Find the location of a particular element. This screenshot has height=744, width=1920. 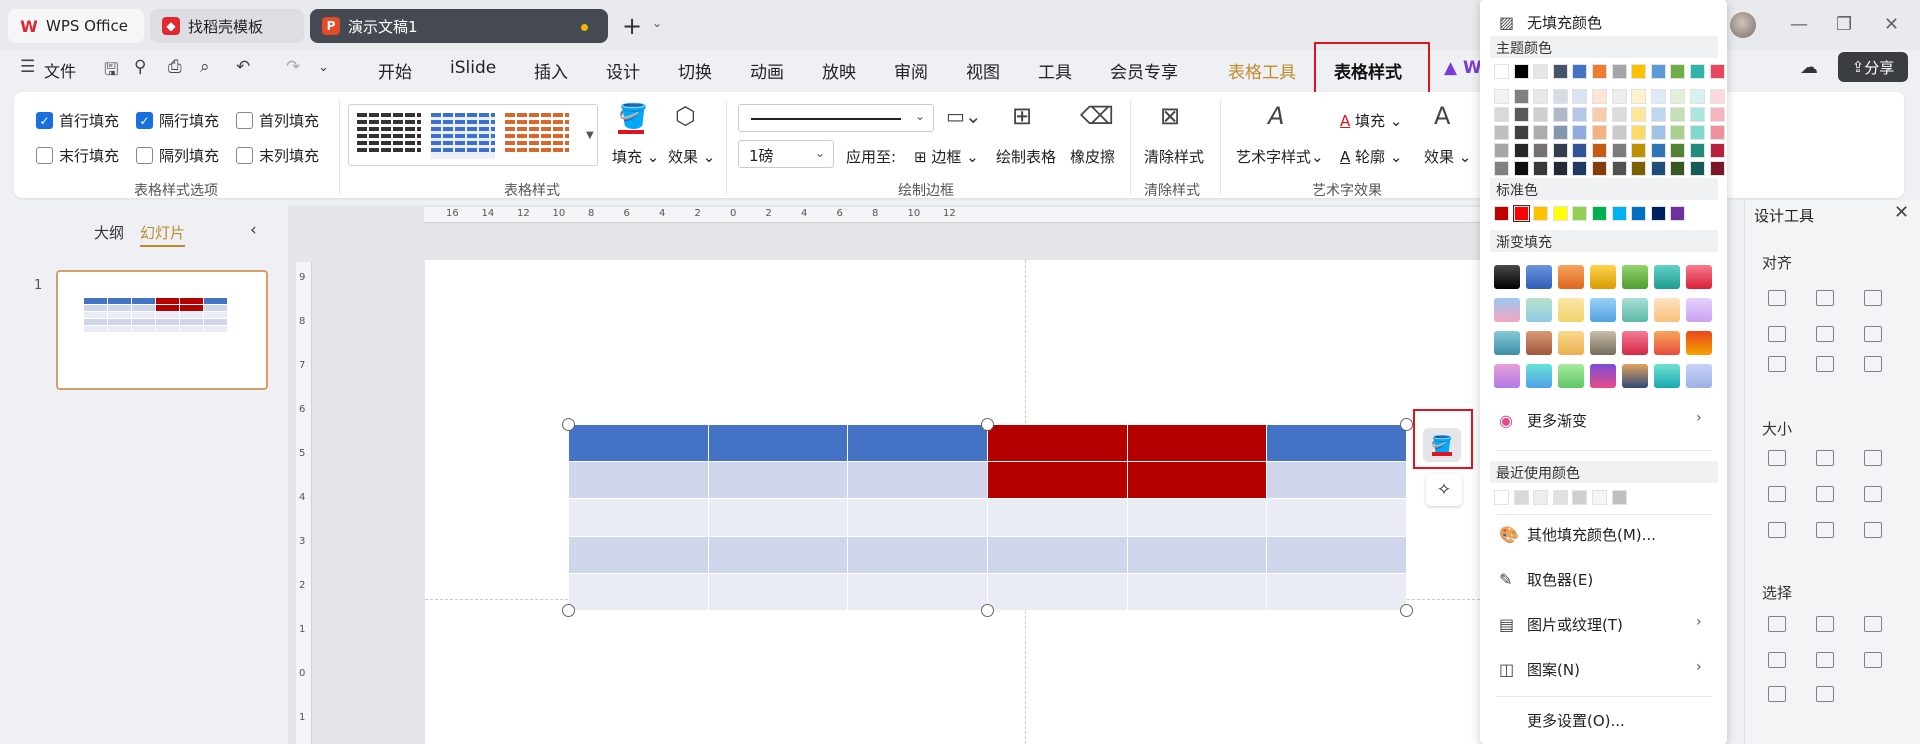

eraser-icon: ⌫ is located at coordinates (1097, 116).